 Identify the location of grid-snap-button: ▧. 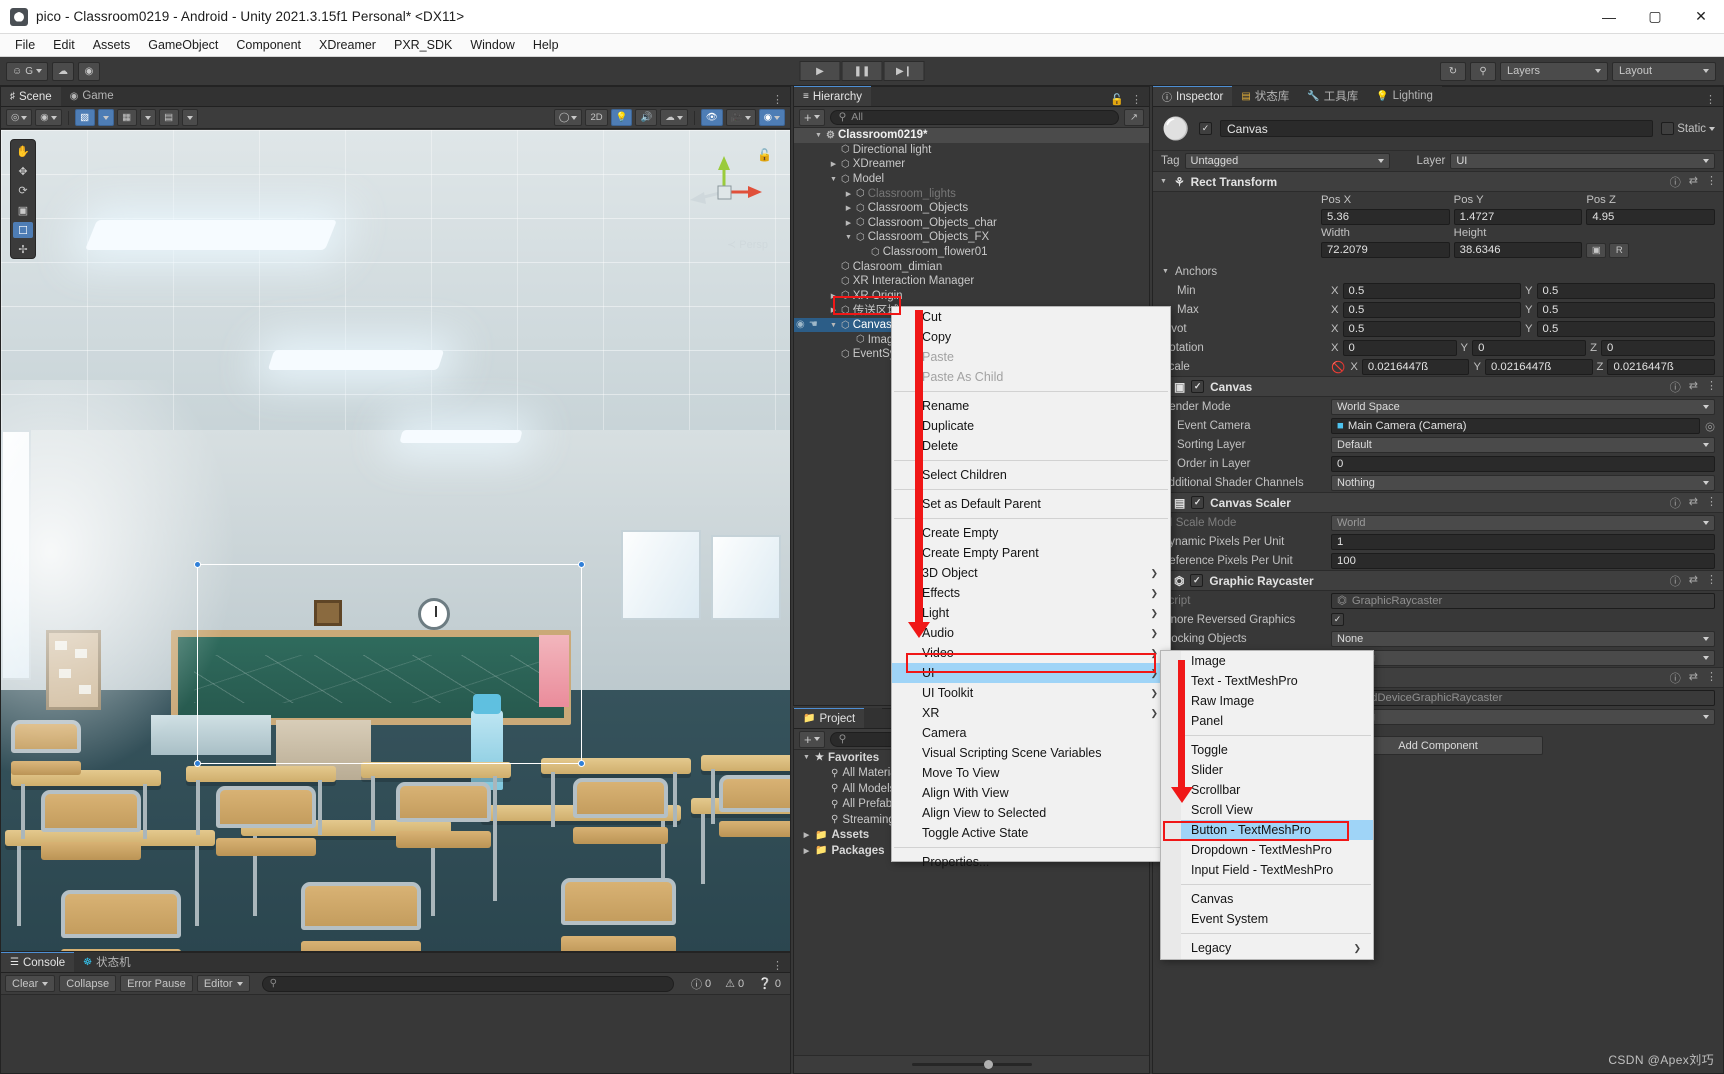
(84, 117).